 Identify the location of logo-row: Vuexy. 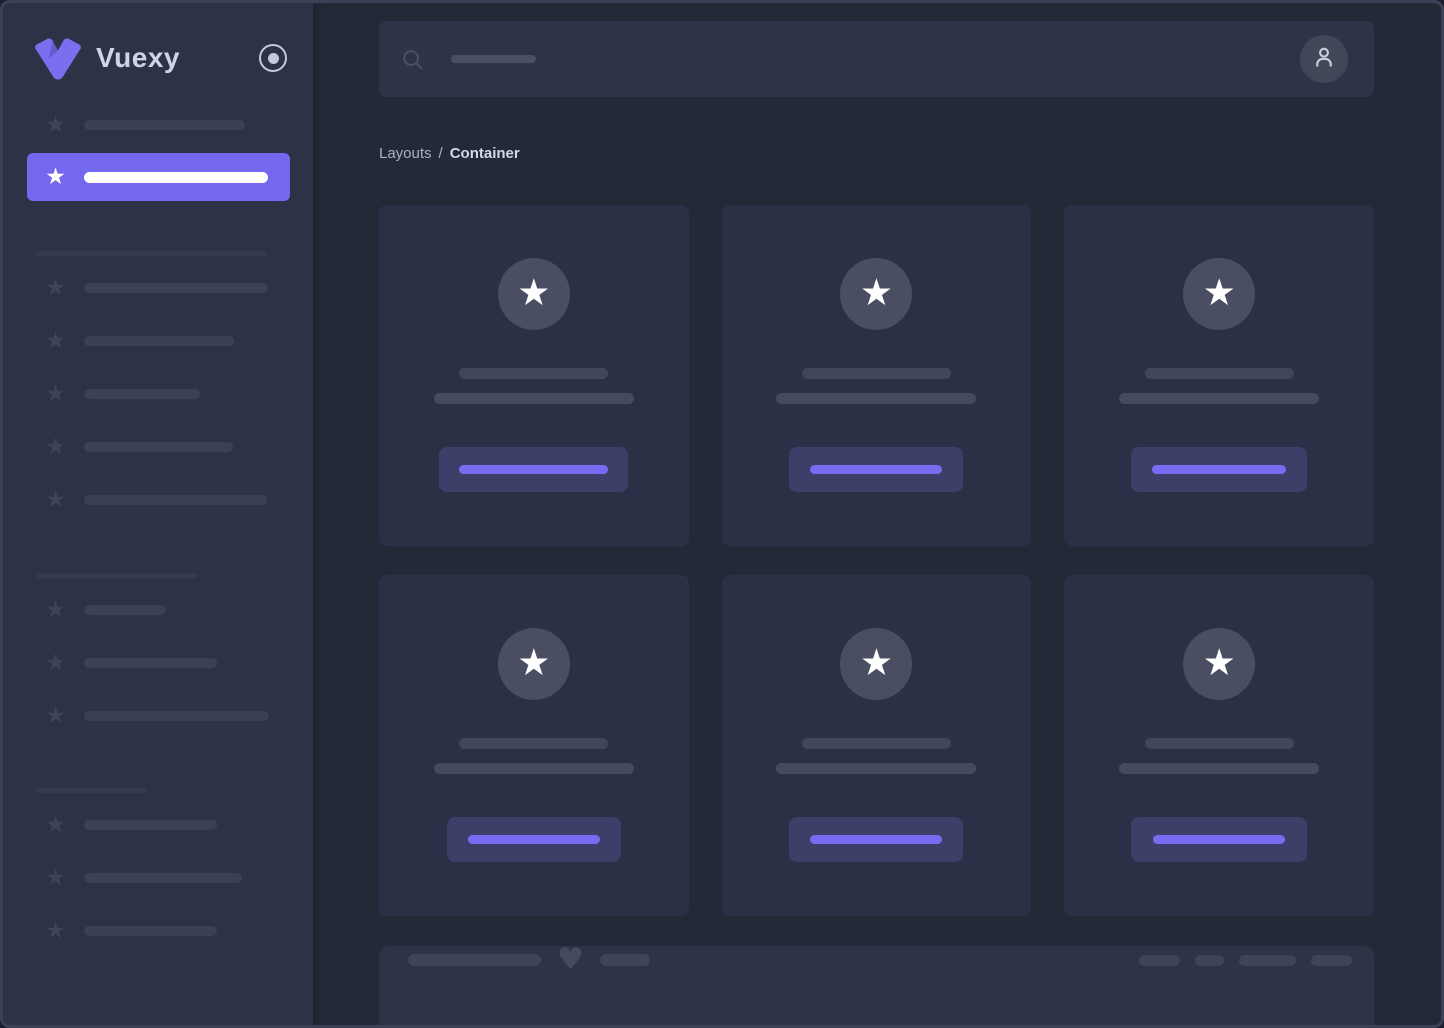
(160, 58).